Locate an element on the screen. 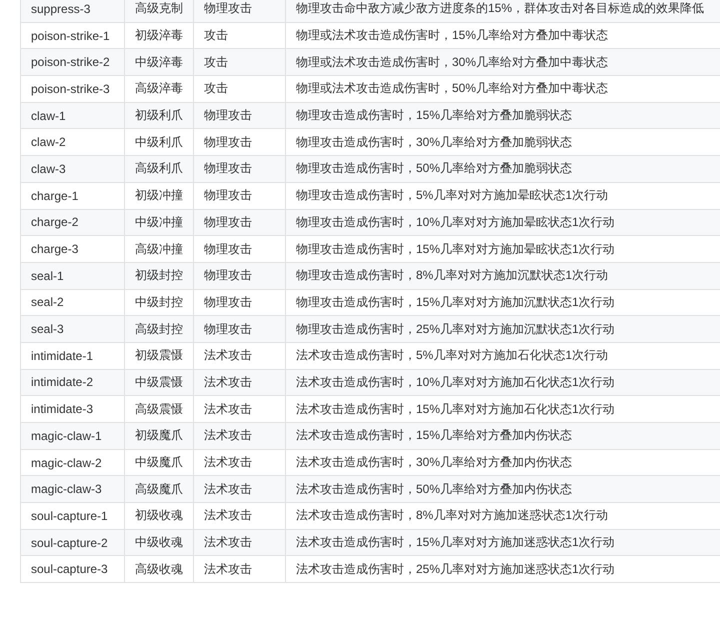 The width and height of the screenshot is (720, 621). table-cell: soul-capture-3 is located at coordinates (72, 569).